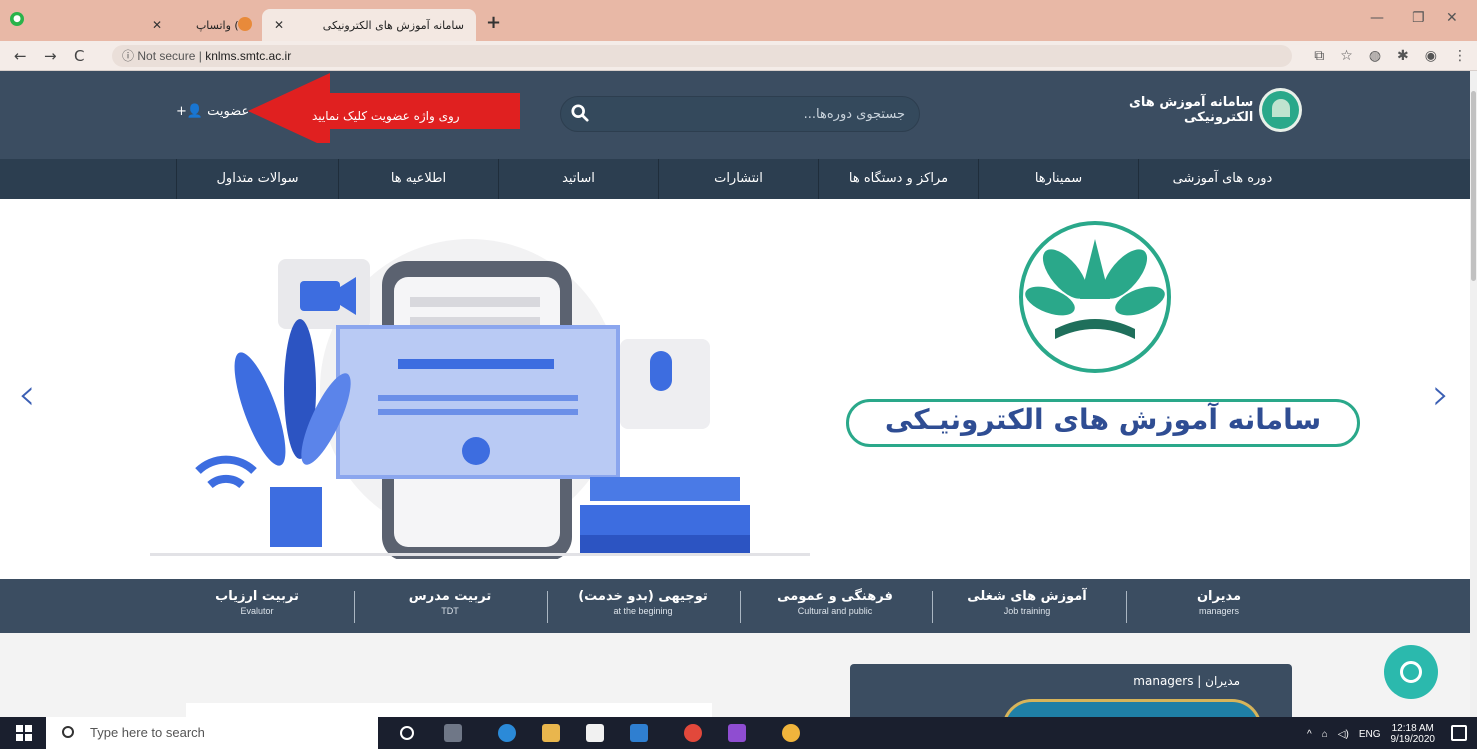  I want to click on search-box, so click(740, 114).